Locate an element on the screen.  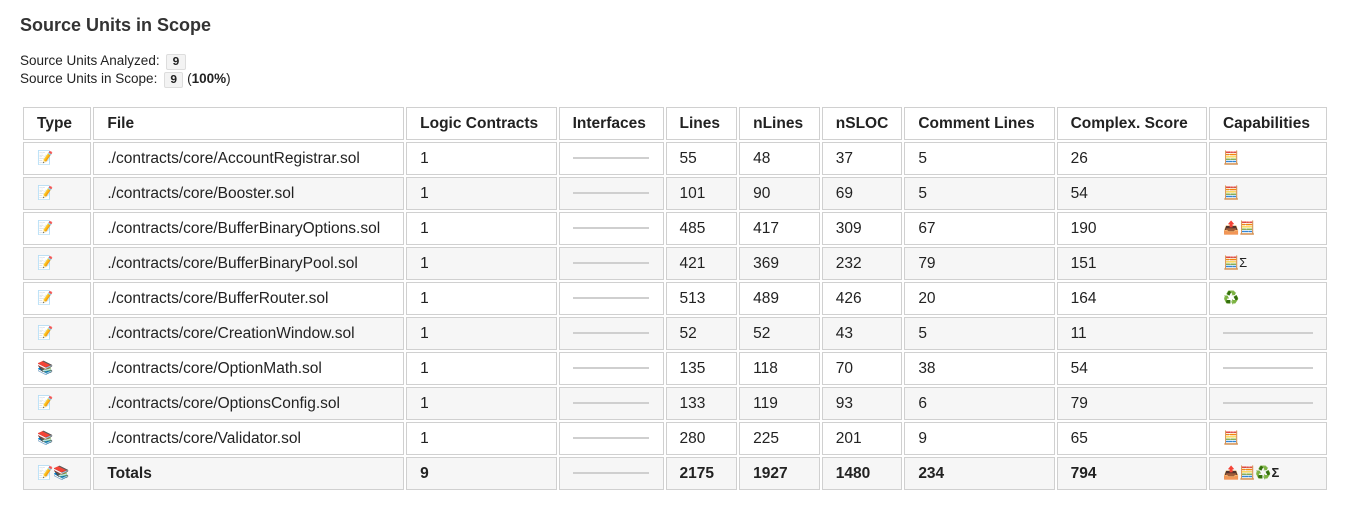
cell-nlines: 225 is located at coordinates (779, 438).